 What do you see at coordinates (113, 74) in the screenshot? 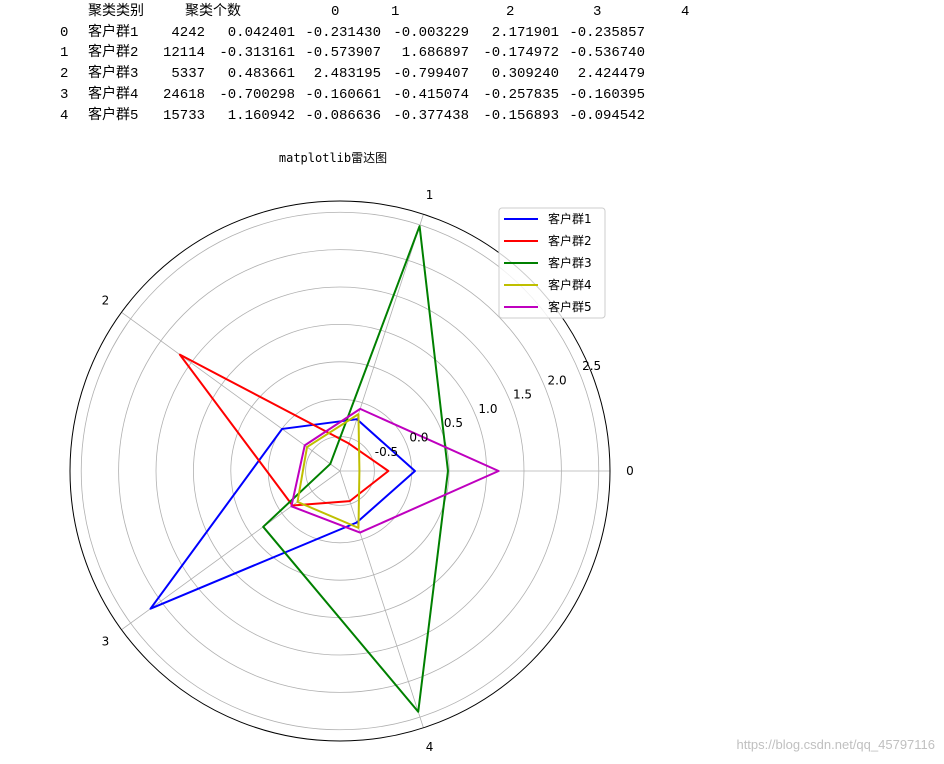
I see `table-cell: 客户群3` at bounding box center [113, 74].